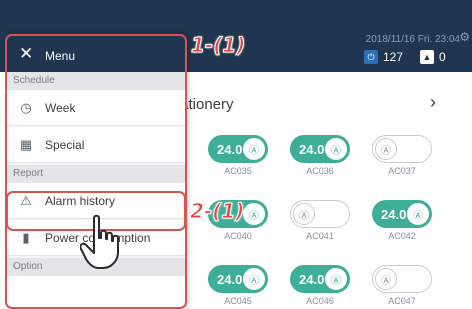  I want to click on unit-ac042: 24.0 Ⓐ AC042, so click(402, 223).